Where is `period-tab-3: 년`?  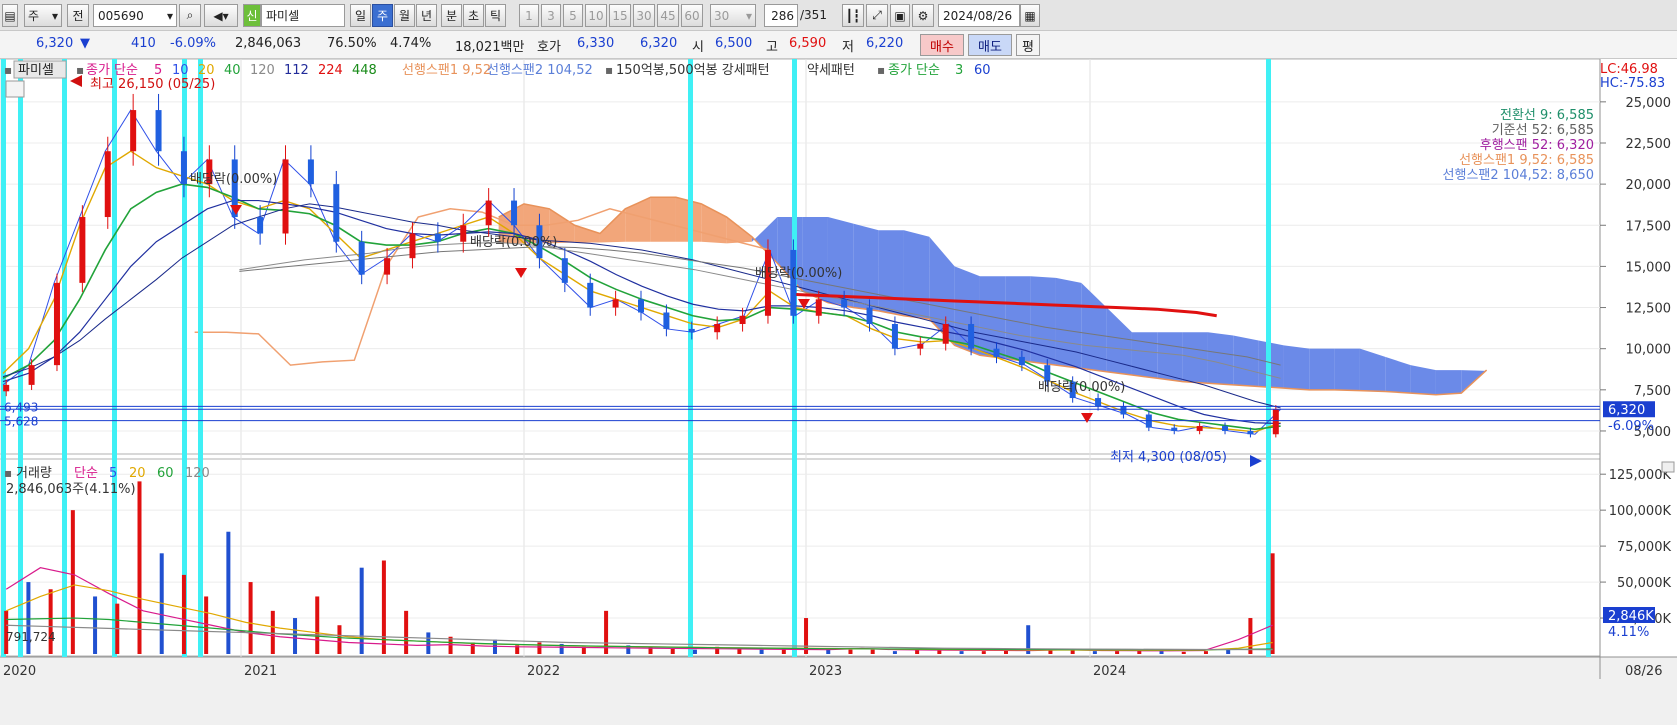 period-tab-3: 년 is located at coordinates (426, 15).